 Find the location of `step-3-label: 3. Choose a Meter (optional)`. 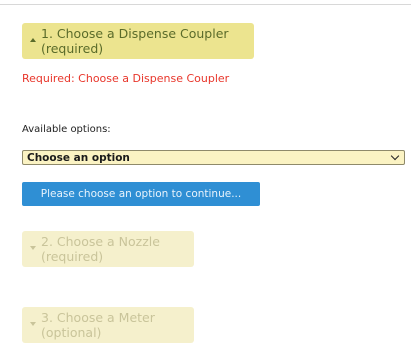

step-3-label: 3. Choose a Meter (optional) is located at coordinates (98, 325).